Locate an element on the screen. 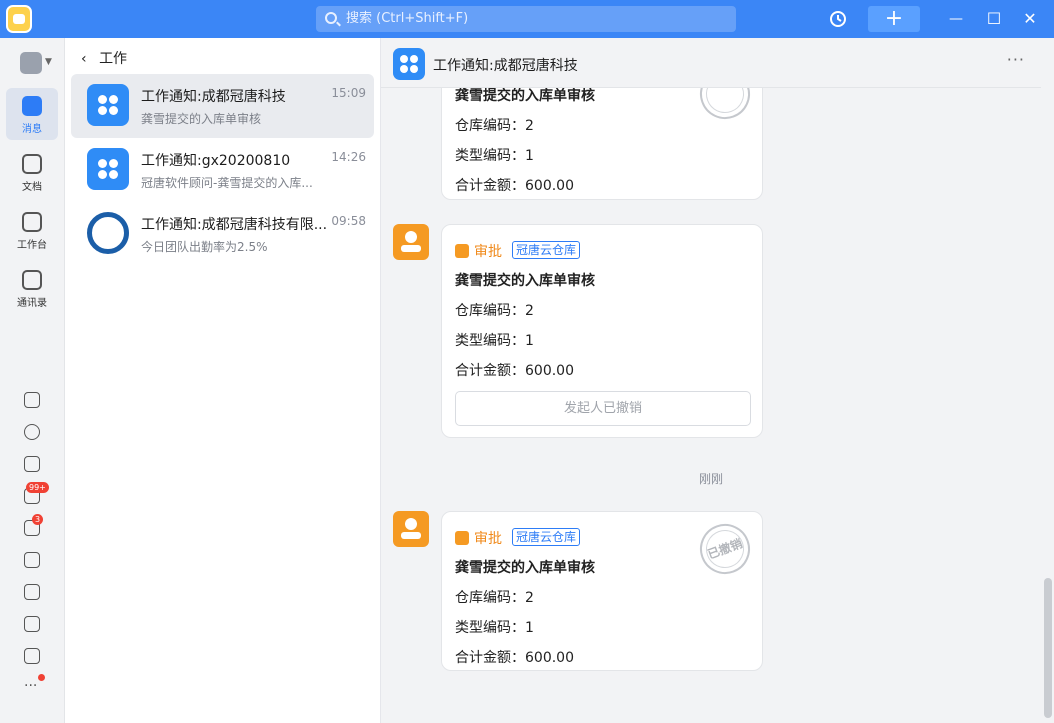 Image resolution: width=1054 pixels, height=723 pixels. search-input: 搜索 (Ctrl+Shift+F) is located at coordinates (526, 19).